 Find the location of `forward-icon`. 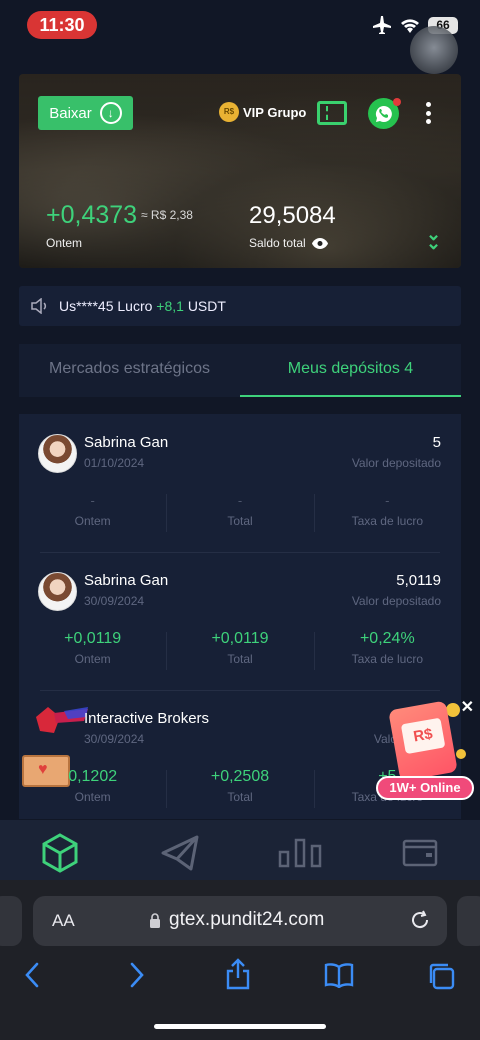

forward-icon is located at coordinates (137, 975).